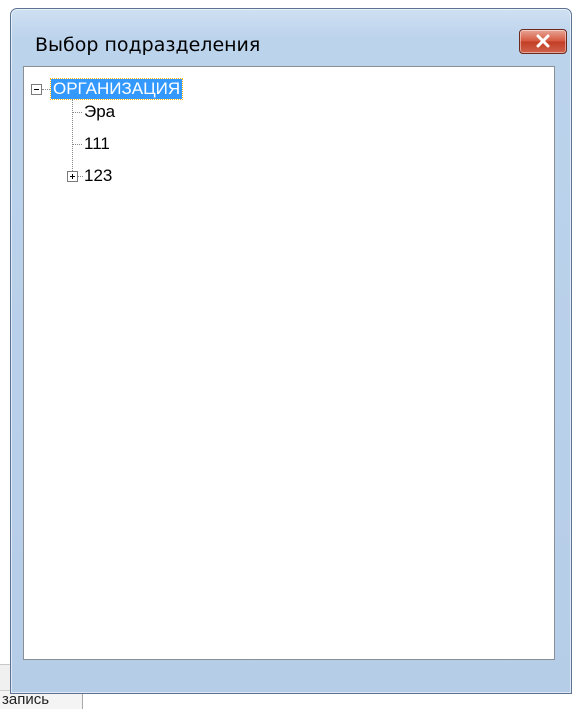 Image resolution: width=576 pixels, height=709 pixels. I want to click on tree-node-era: Эра, so click(99, 112).